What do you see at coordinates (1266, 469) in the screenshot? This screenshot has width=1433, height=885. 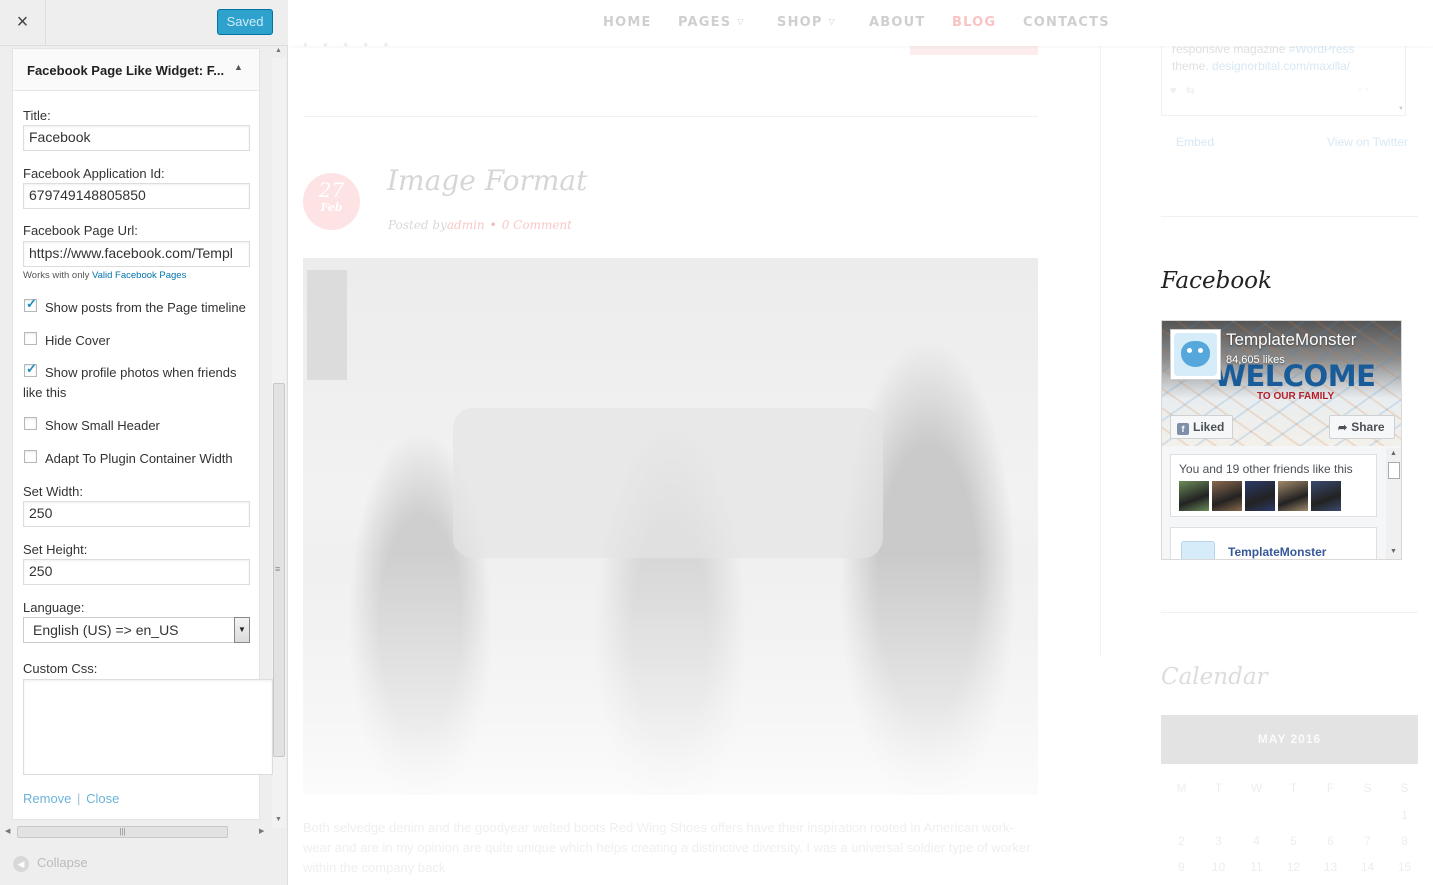 I see `friends-like-text: You and 19 other friends like this` at bounding box center [1266, 469].